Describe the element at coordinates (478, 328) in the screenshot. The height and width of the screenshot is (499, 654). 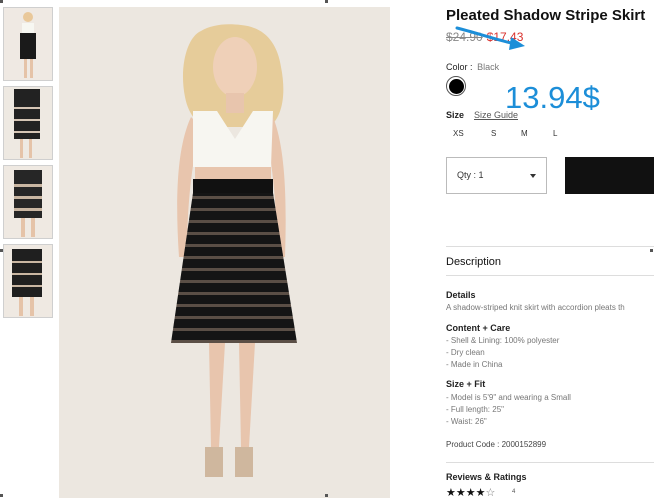
I see `content-care-title: Content + Care` at that location.